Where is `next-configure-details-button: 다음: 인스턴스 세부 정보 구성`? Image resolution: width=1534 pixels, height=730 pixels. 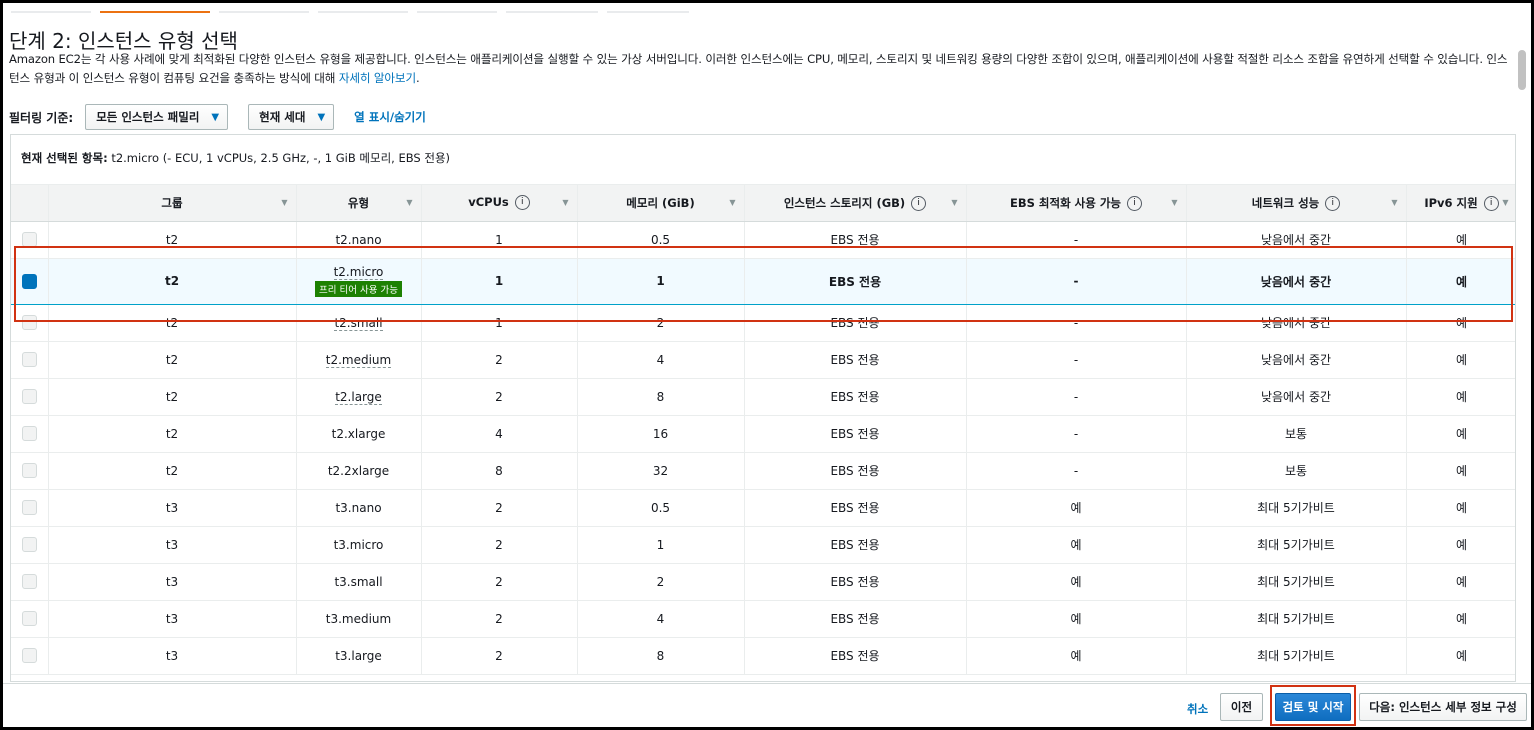 next-configure-details-button: 다음: 인스턴스 세부 정보 구성 is located at coordinates (1443, 707).